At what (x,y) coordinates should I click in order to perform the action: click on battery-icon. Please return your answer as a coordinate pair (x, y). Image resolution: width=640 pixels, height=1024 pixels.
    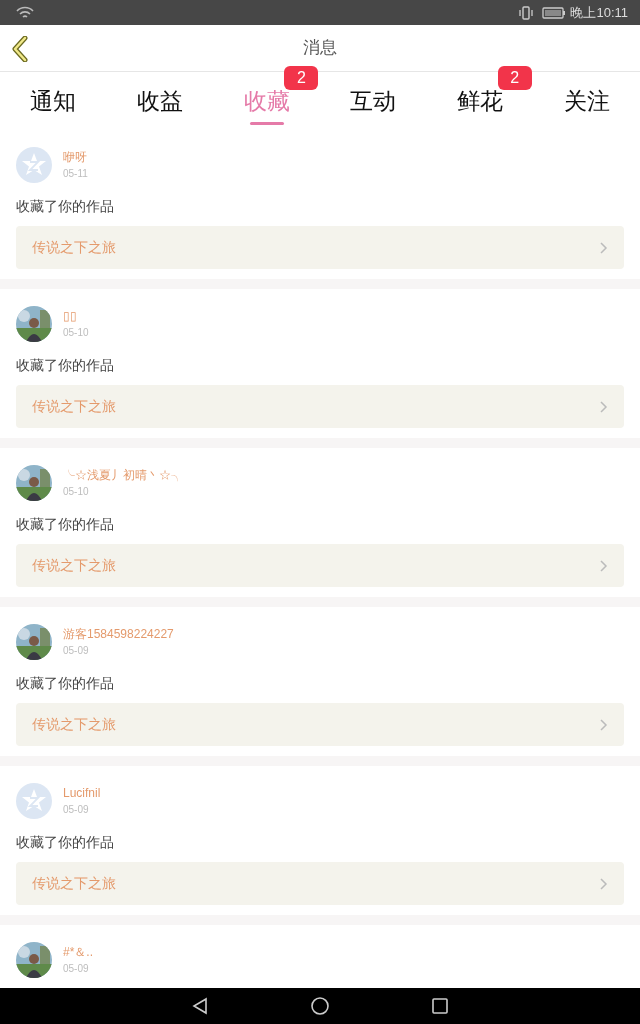
    Looking at the image, I should click on (554, 12).